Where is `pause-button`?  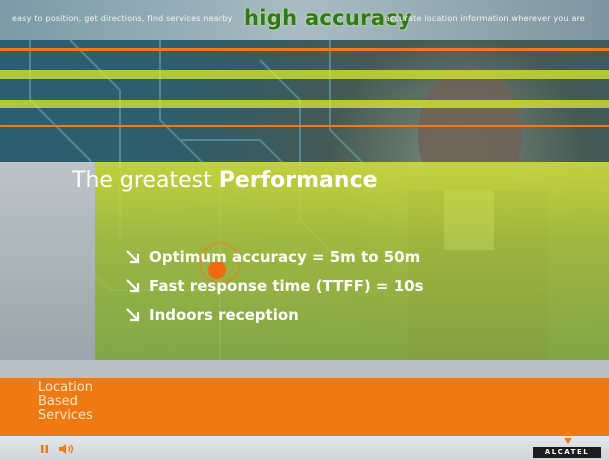
pause-button is located at coordinates (44, 449).